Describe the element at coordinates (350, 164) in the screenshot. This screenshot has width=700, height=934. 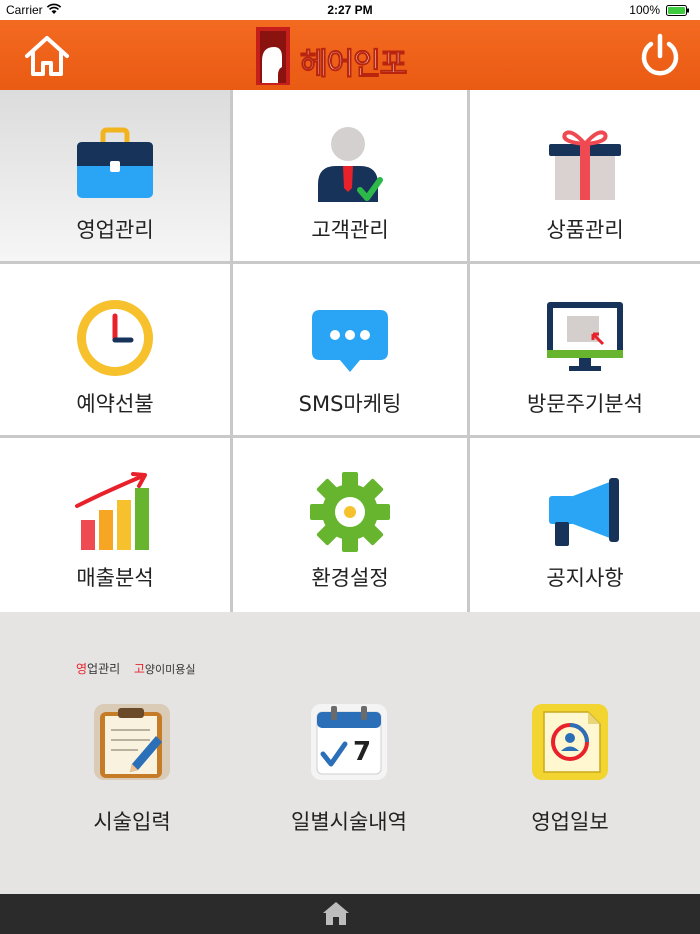
I see `customer-icon` at that location.